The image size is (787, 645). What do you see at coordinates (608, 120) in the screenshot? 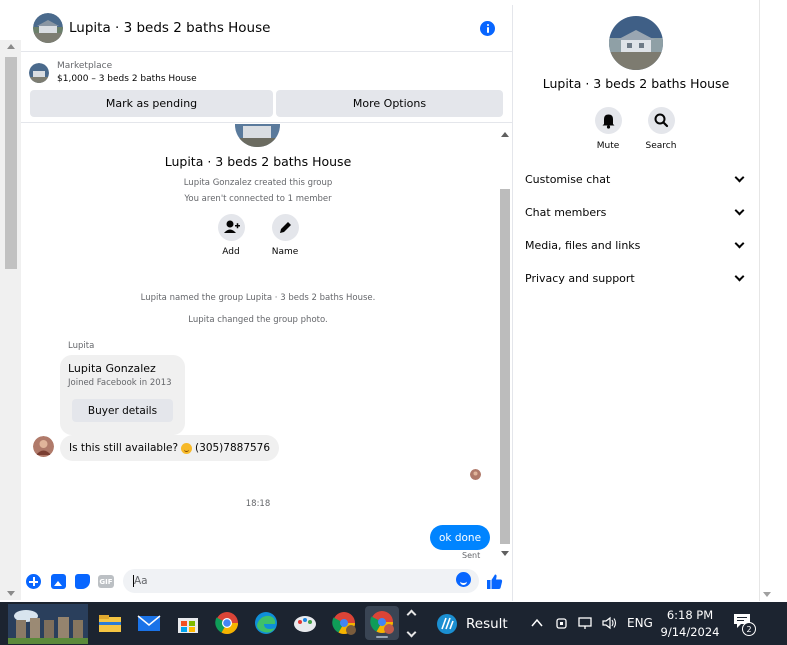
I see `bell-icon` at bounding box center [608, 120].